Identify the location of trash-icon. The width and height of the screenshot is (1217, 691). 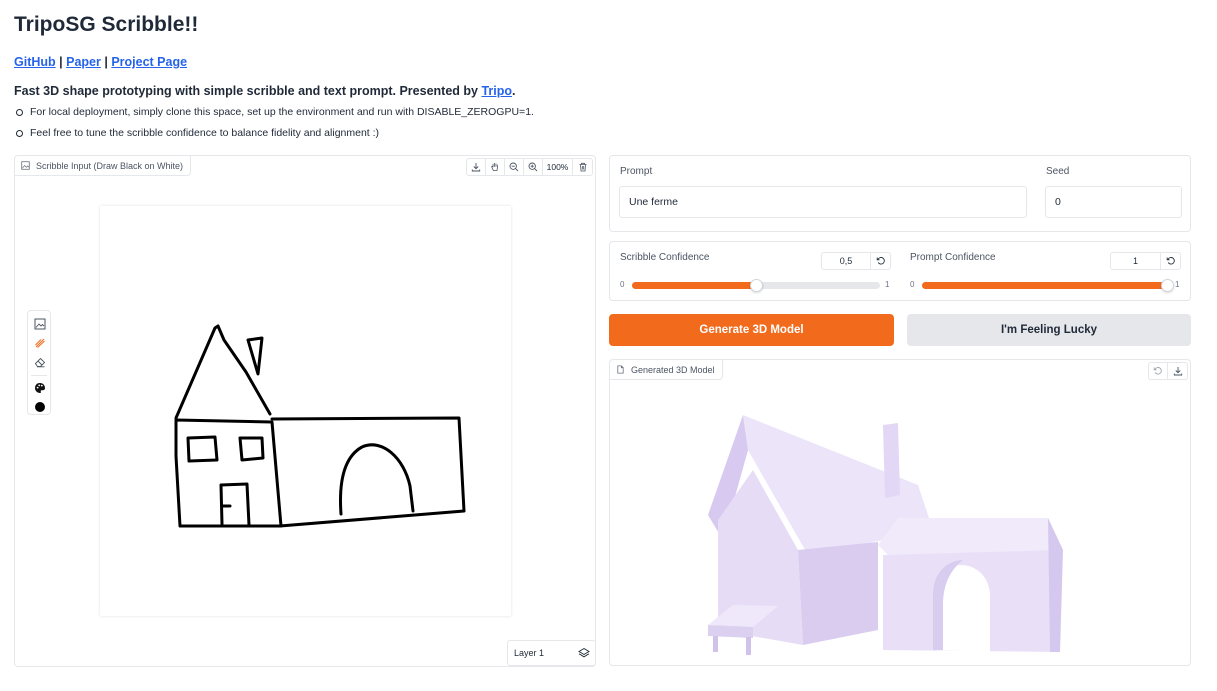
(582, 167).